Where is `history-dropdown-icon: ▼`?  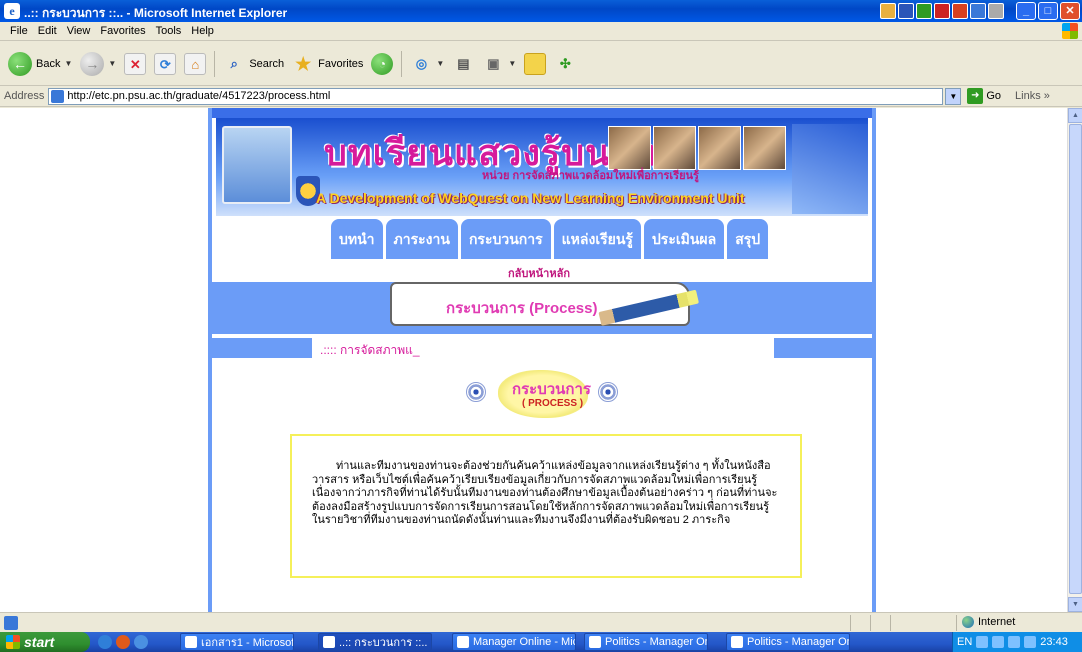 history-dropdown-icon: ▼ is located at coordinates (440, 63).